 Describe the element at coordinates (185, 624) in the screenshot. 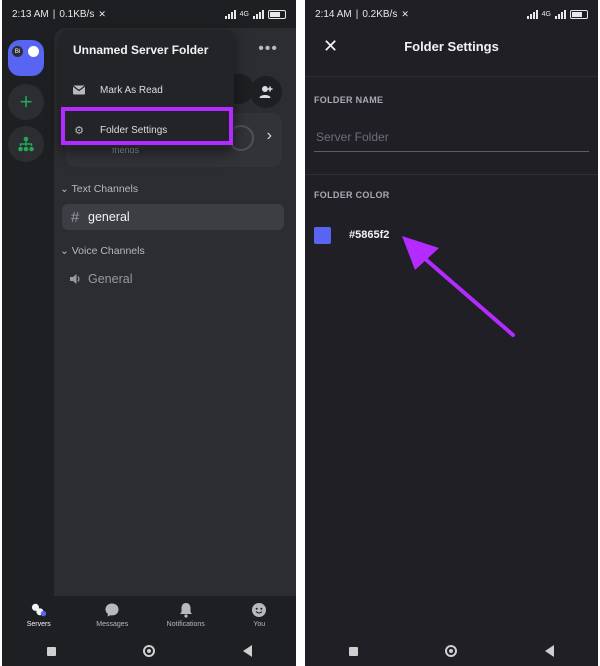

I see `nav-label: Notifications` at that location.